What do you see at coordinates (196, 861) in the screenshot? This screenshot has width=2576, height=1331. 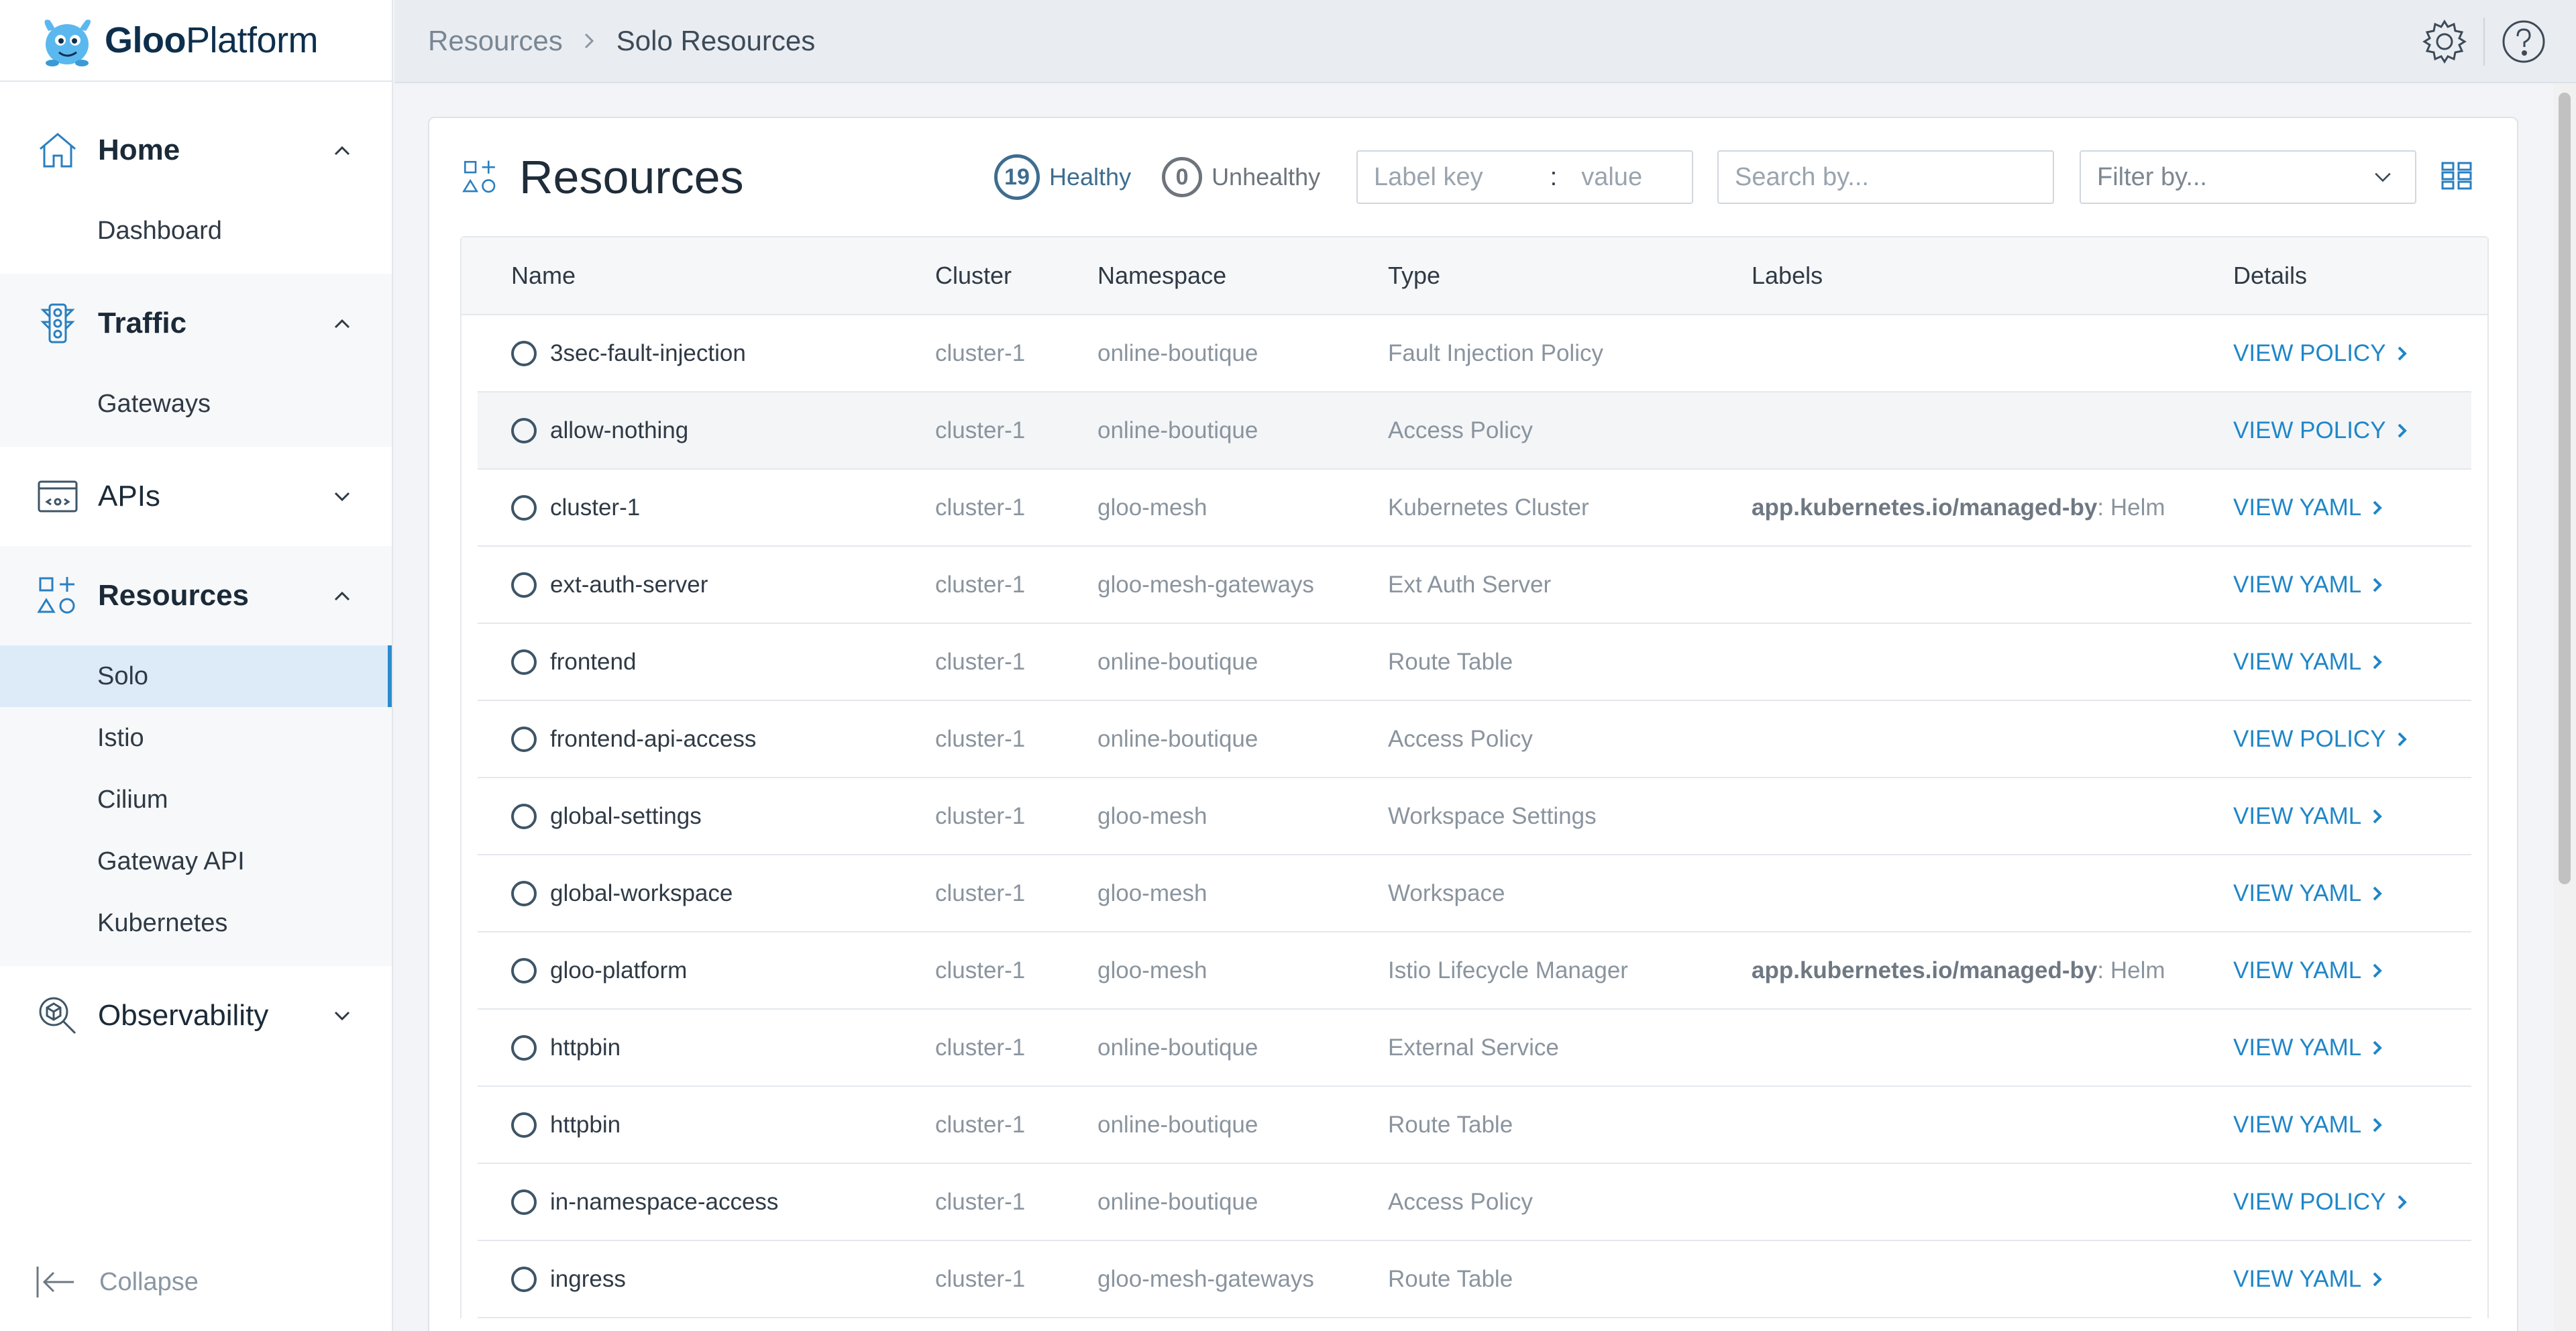 I see `sidebar-item-gateway-api: Gateway API` at bounding box center [196, 861].